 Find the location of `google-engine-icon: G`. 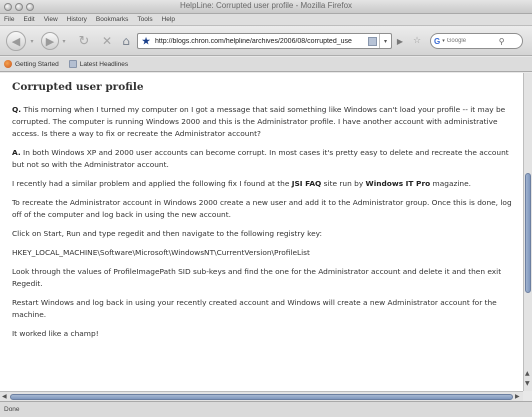

google-engine-icon: G is located at coordinates (437, 41).